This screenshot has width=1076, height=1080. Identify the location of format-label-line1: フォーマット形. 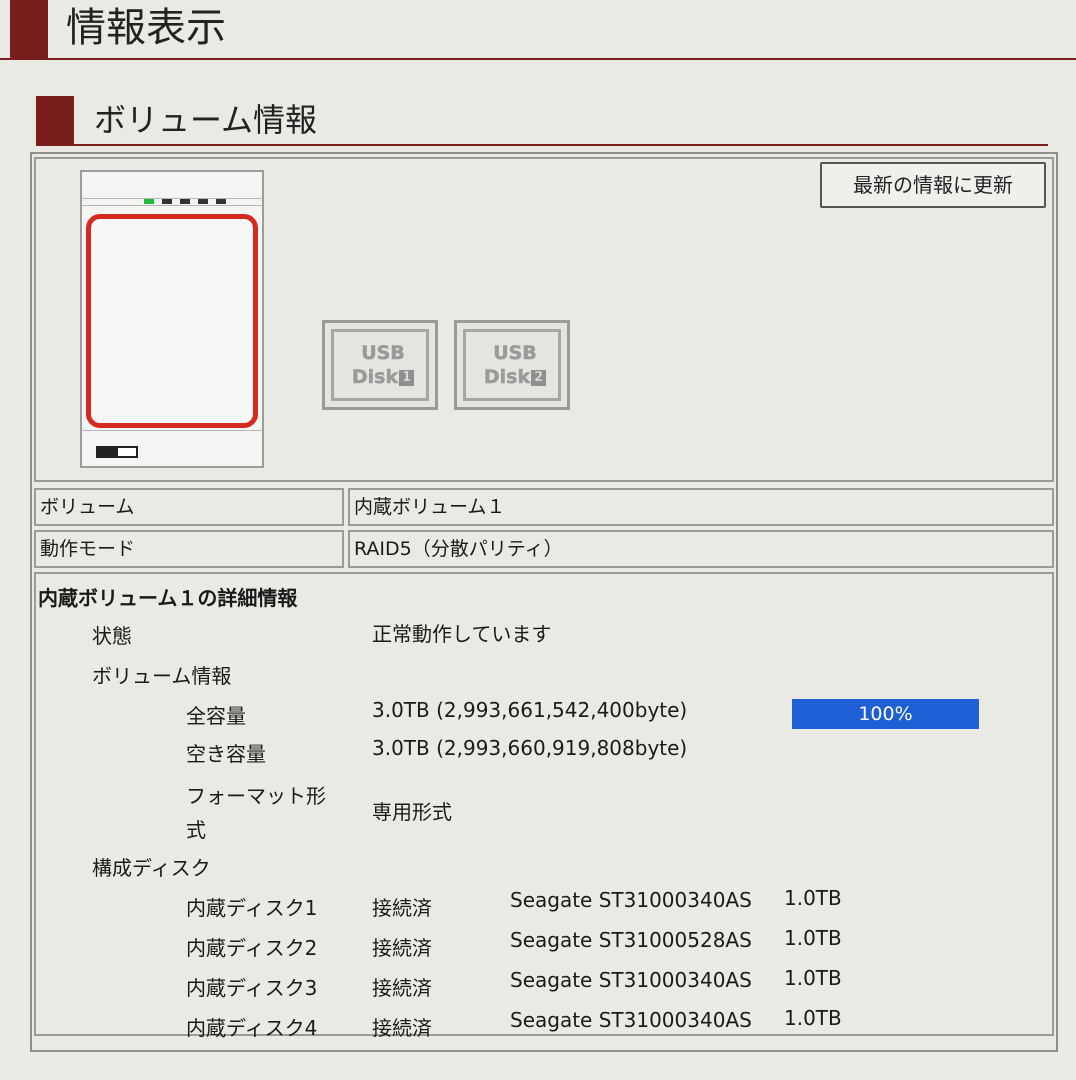
(256, 796).